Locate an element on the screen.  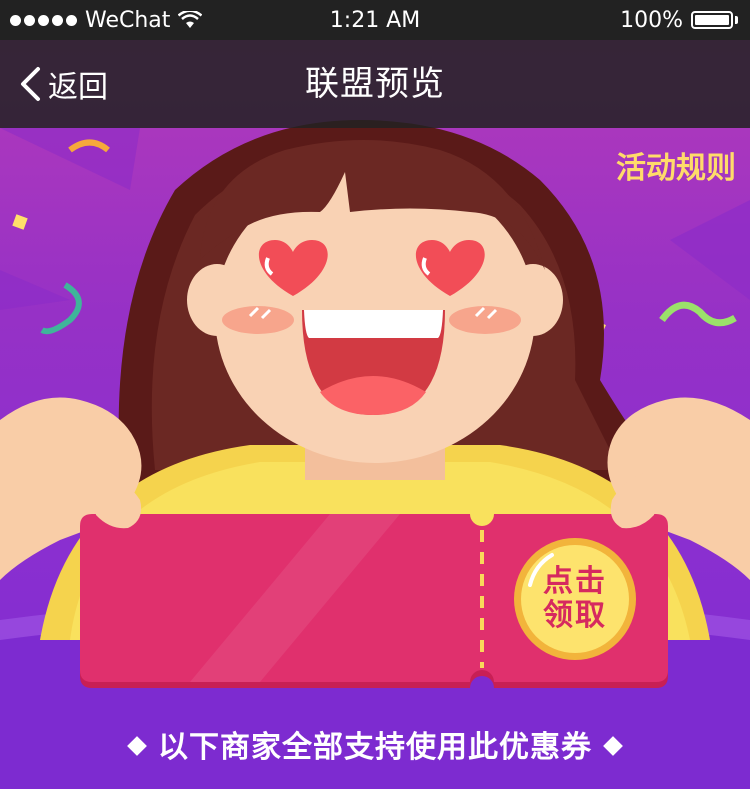
status-bar-left: WeChat is located at coordinates (106, 20).